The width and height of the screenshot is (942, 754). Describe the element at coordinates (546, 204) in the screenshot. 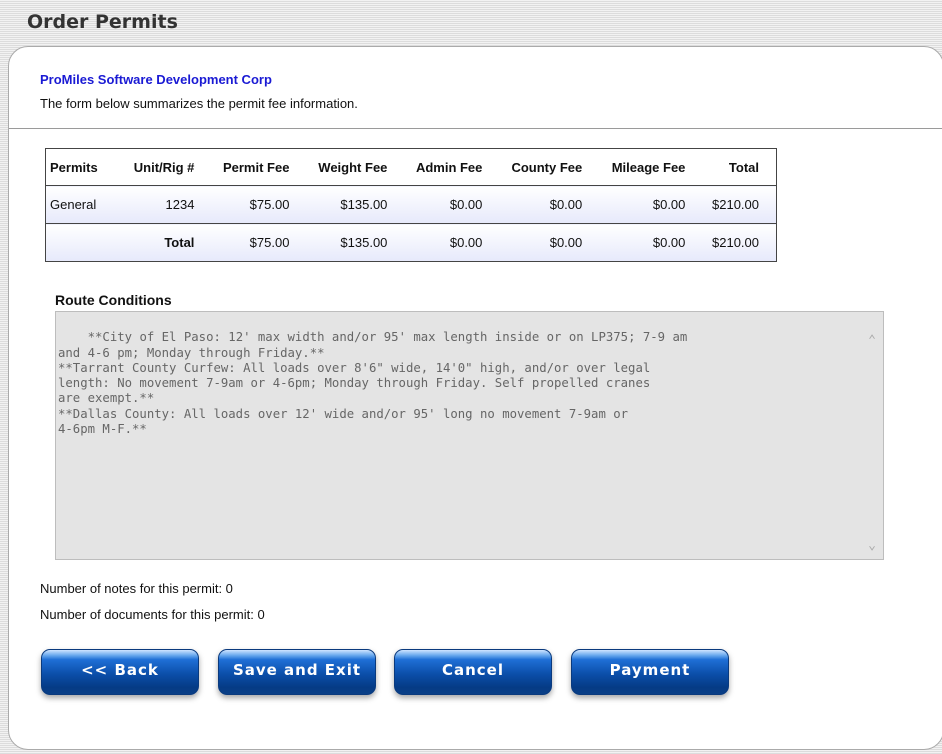

I see `cell-county-fee: $0.00` at that location.